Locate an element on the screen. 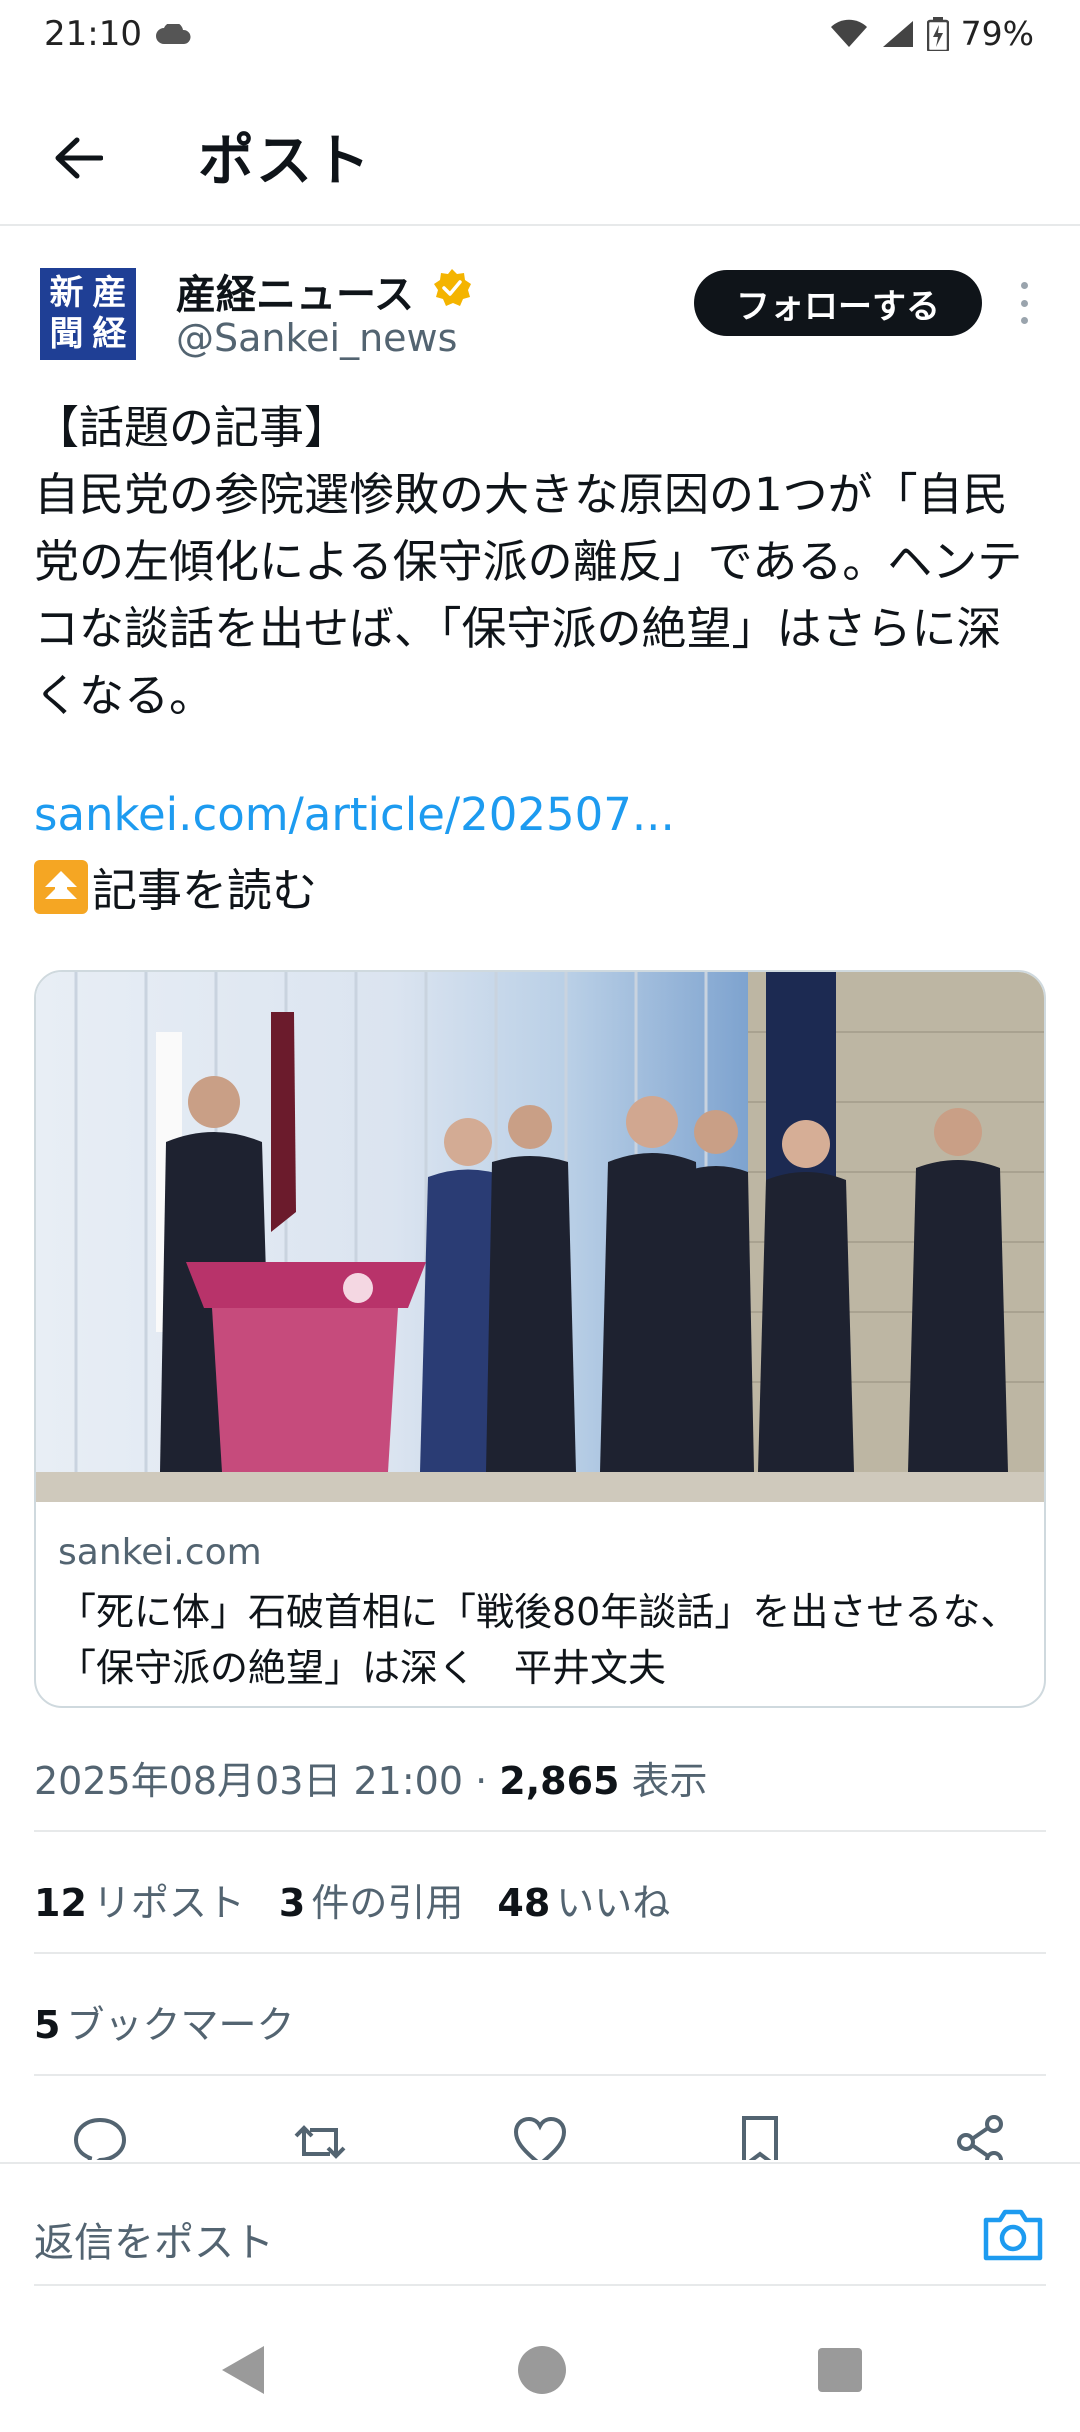 This screenshot has width=1080, height=2432. arrow-left-icon is located at coordinates (79, 158).